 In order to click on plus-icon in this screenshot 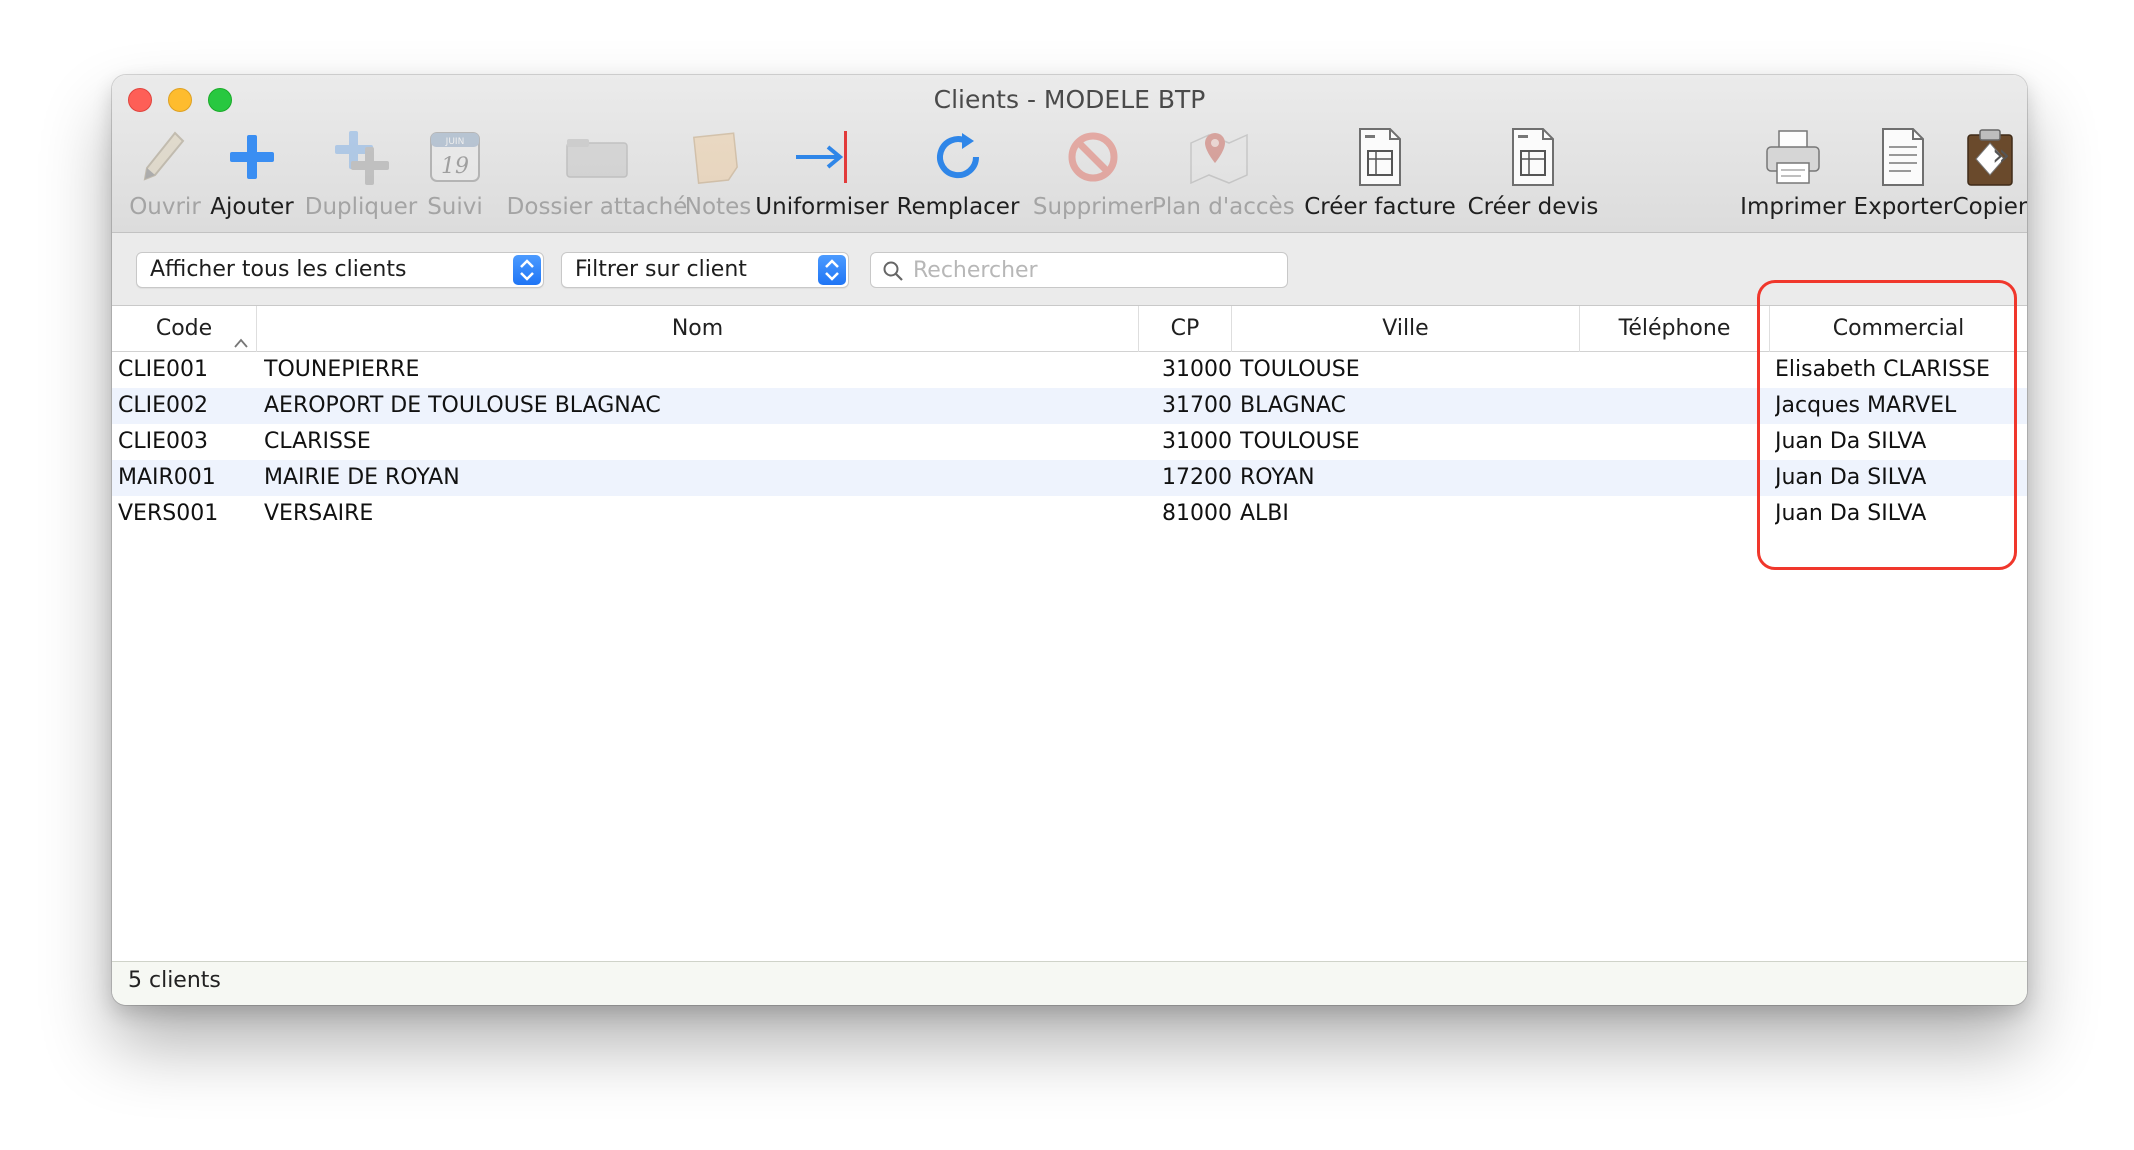, I will do `click(252, 157)`.